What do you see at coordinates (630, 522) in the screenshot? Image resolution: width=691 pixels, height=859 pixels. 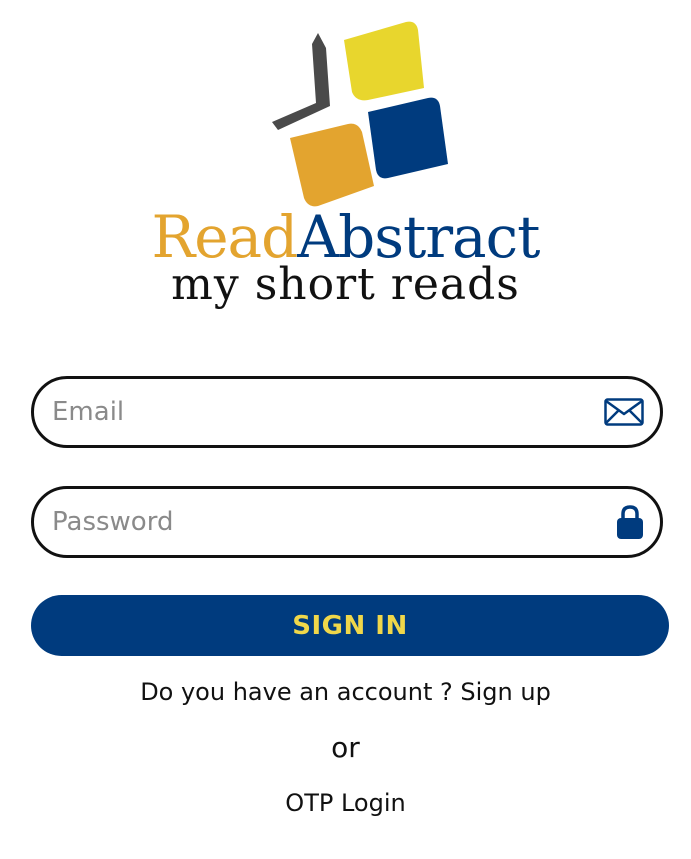 I see `lock-icon` at bounding box center [630, 522].